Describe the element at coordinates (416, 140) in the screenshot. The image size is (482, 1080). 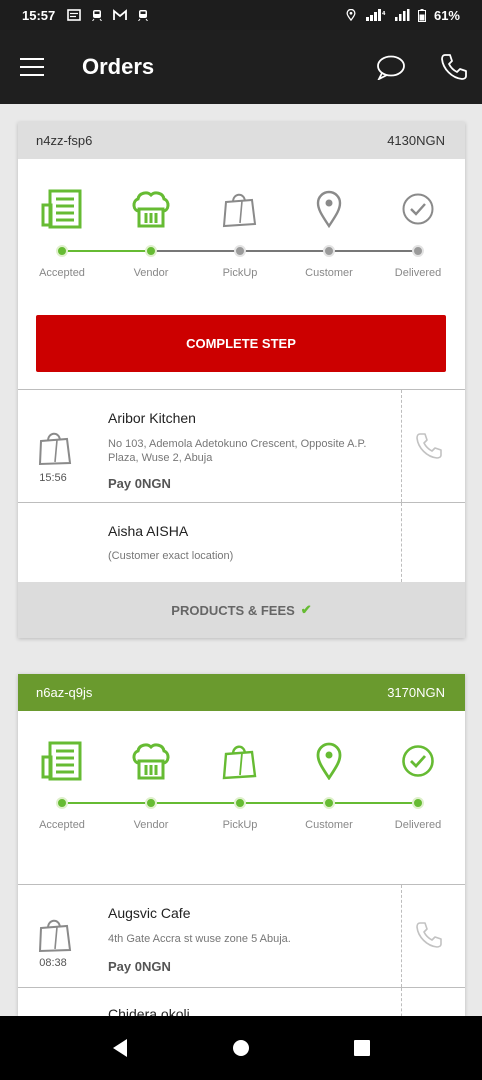
I see `order-amount: 4130NGN` at that location.